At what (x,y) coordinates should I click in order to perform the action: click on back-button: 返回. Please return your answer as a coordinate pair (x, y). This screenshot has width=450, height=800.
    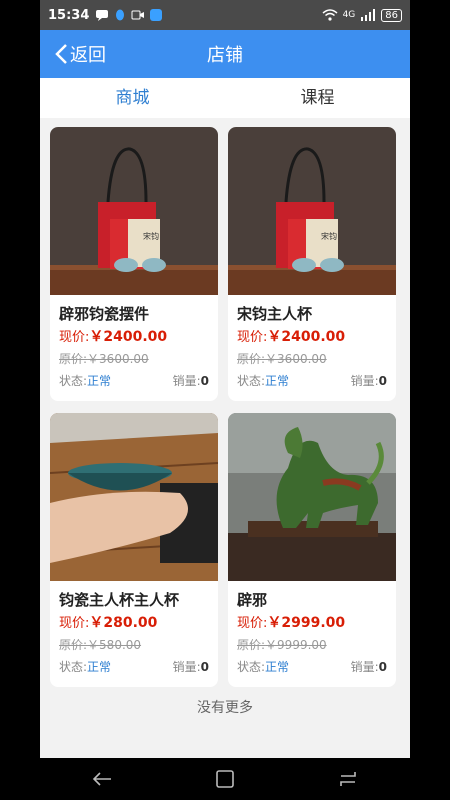
    Looking at the image, I should click on (73, 54).